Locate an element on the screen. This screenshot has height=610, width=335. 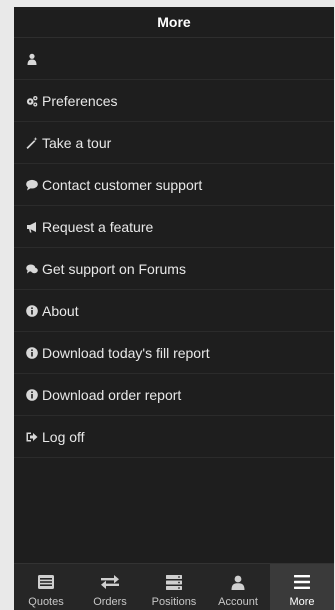
menu-item-contact-support: Contact customer support is located at coordinates (174, 185).